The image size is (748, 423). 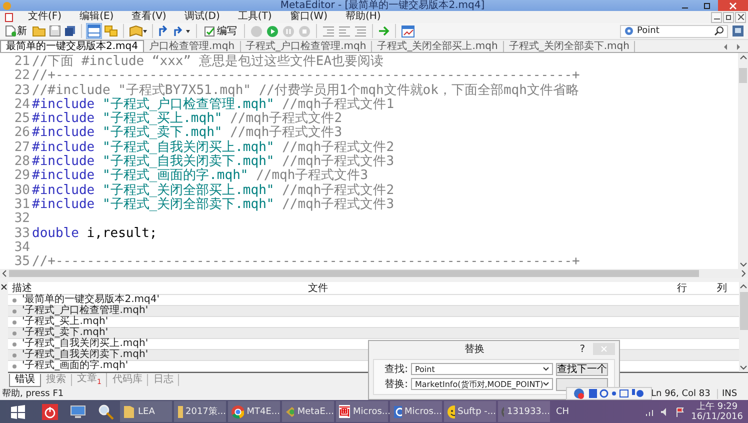 I want to click on line-number: 35, so click(x=22, y=262).